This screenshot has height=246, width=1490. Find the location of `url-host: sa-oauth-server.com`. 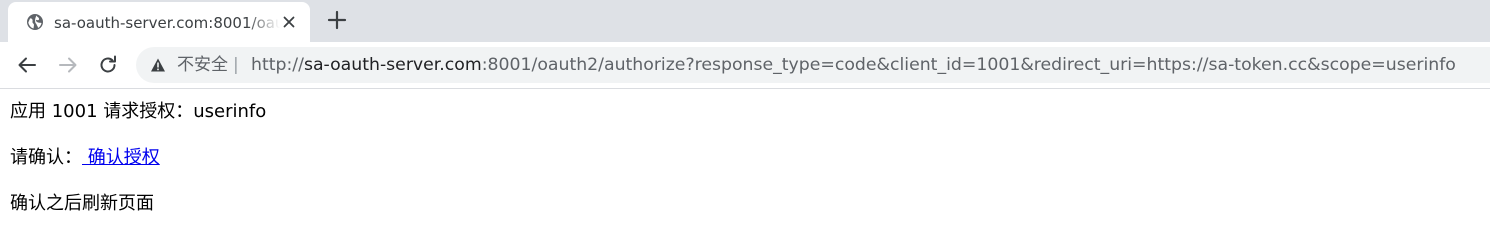

url-host: sa-oauth-server.com is located at coordinates (392, 65).